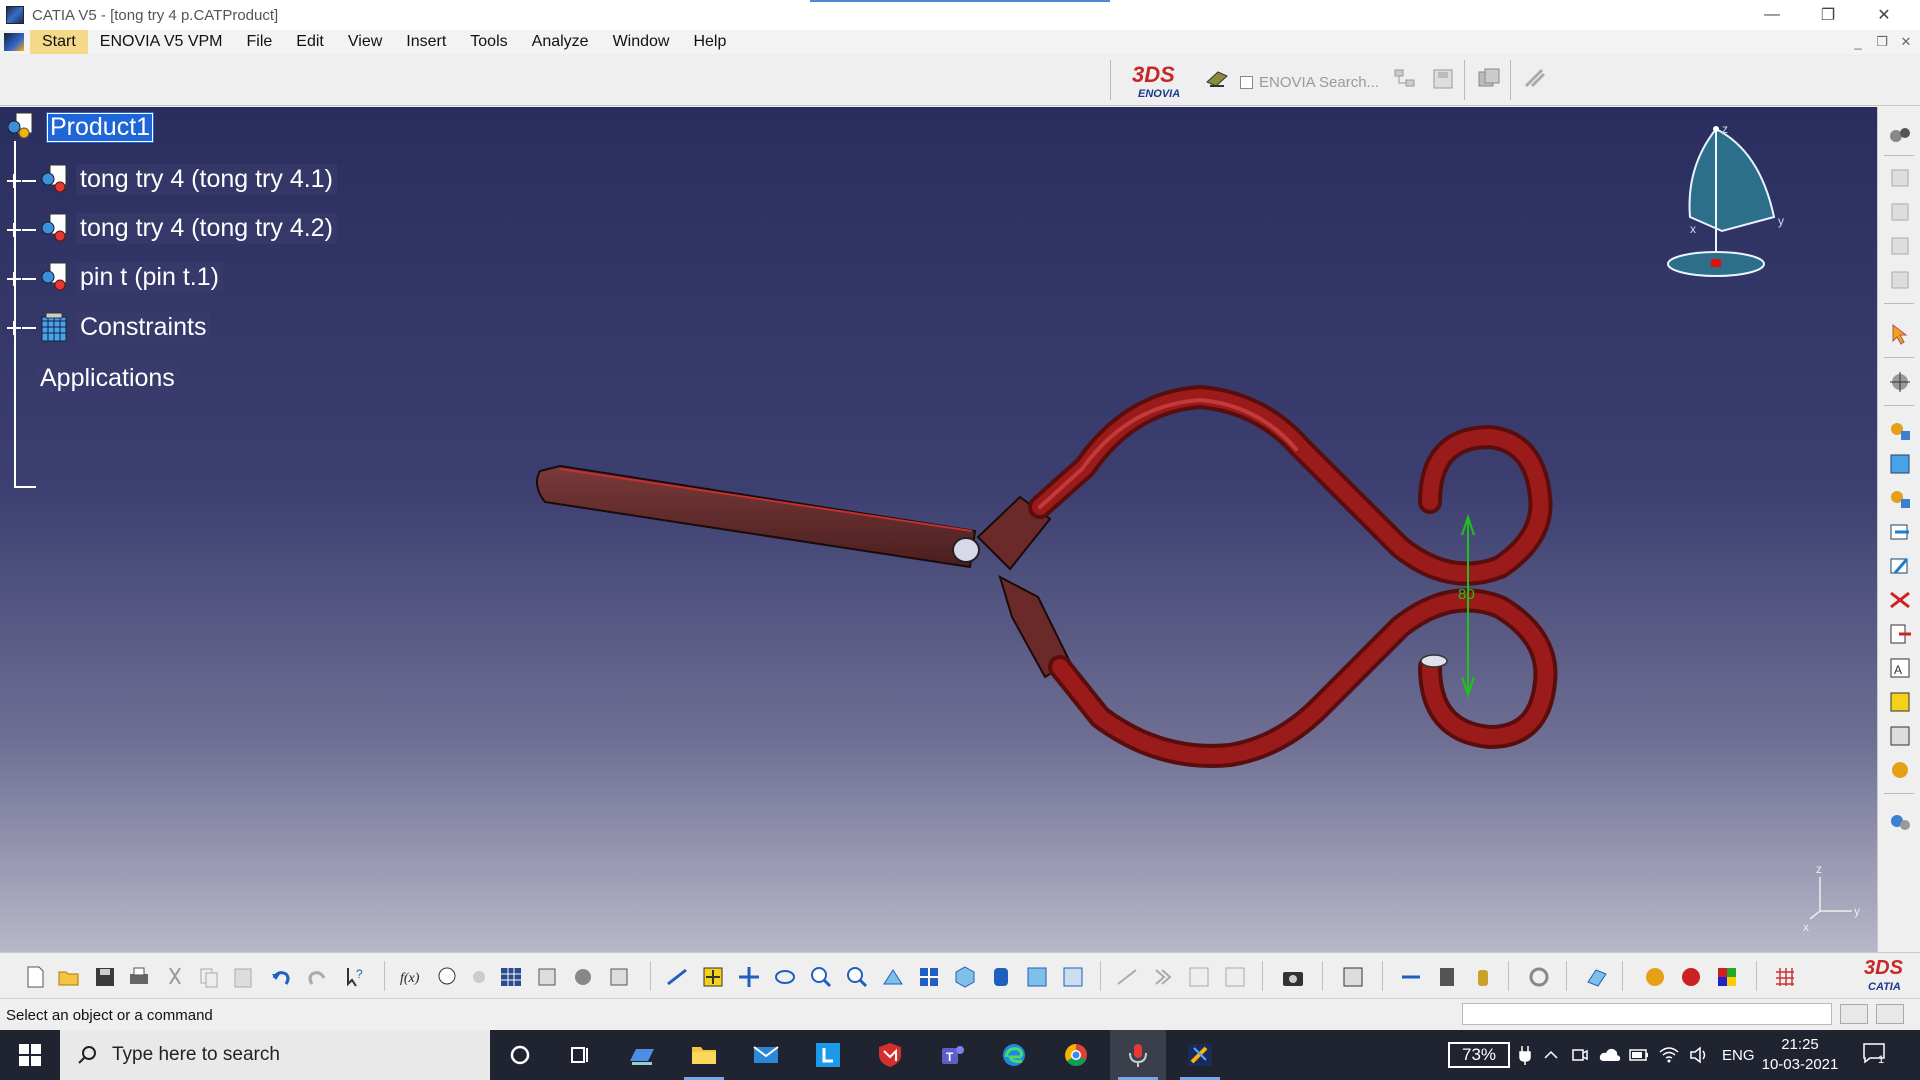 The image size is (1920, 1080). What do you see at coordinates (1900, 430) in the screenshot?
I see `coincidence-constraint-icon` at bounding box center [1900, 430].